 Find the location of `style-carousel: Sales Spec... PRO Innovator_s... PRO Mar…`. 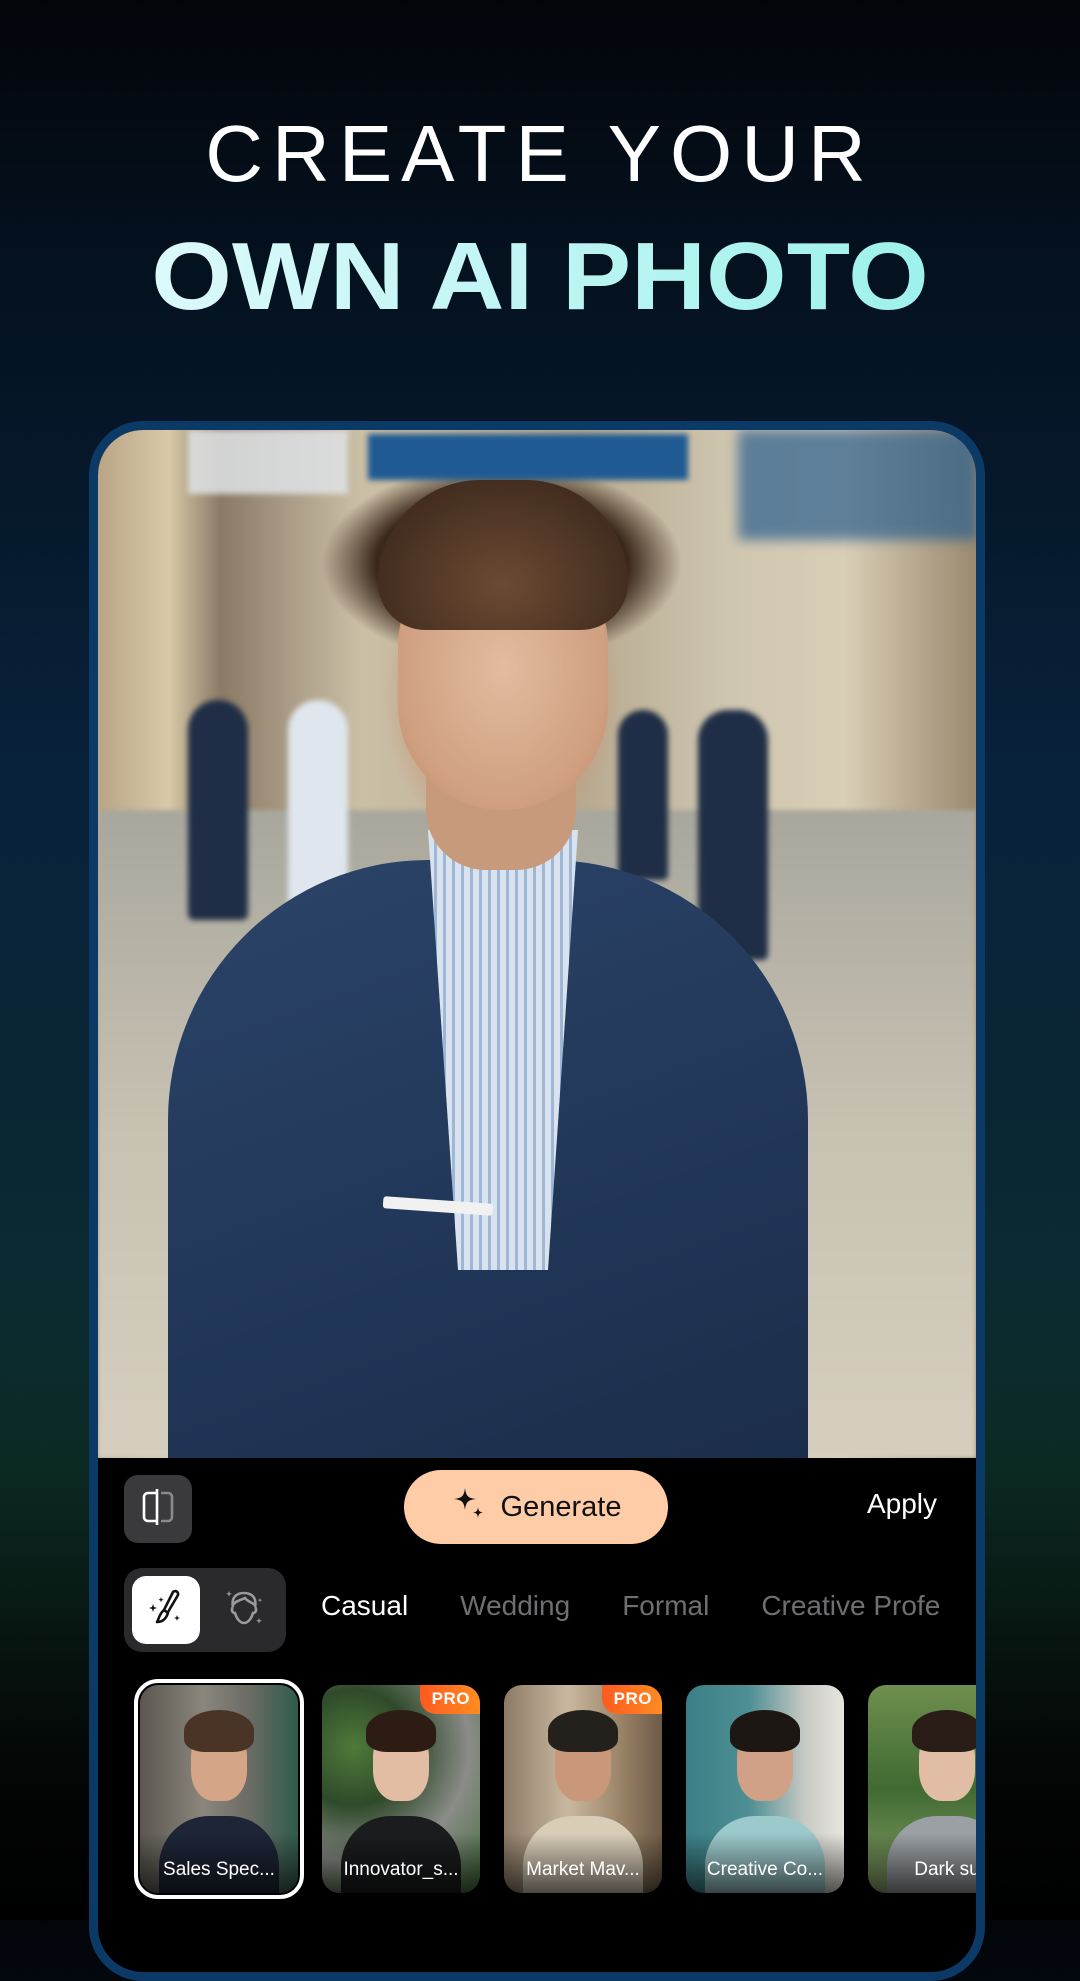

style-carousel: Sales Spec... PRO Innovator_s... PRO Mar… is located at coordinates (557, 1789).